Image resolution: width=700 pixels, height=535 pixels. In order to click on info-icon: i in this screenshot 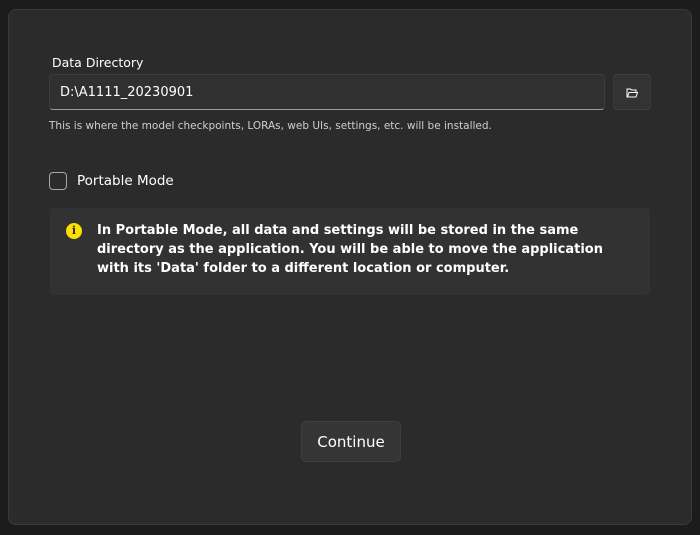, I will do `click(74, 231)`.